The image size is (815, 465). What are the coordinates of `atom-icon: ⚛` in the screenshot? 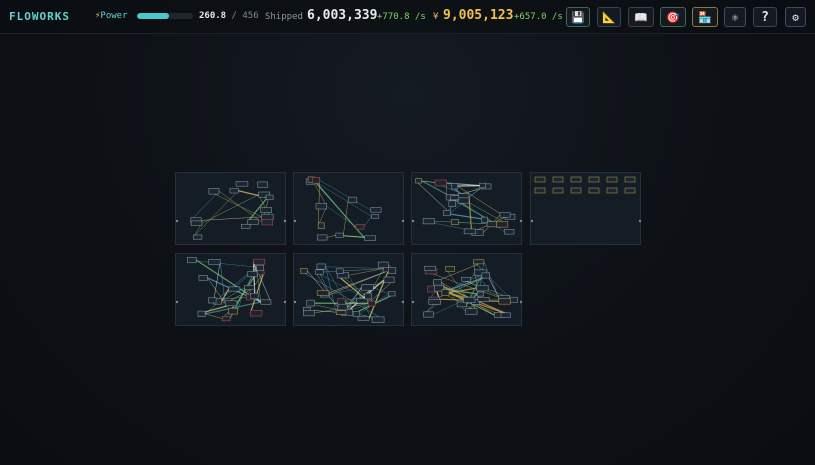 It's located at (735, 17).